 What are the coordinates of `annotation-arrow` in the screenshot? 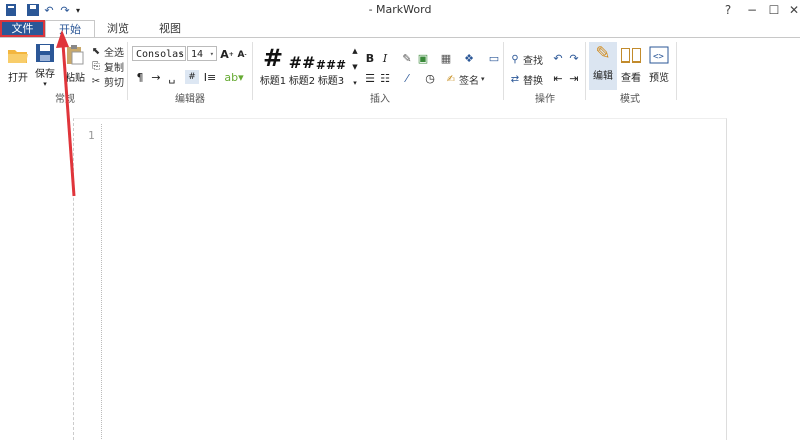 It's located at (66, 113).